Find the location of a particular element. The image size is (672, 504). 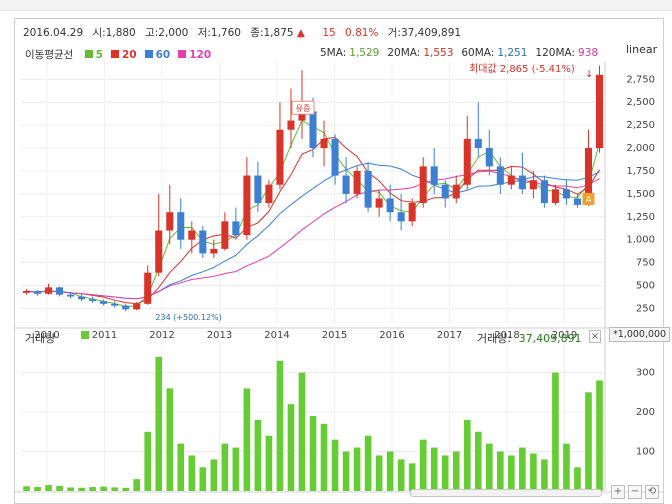

y-tick-label: 500 is located at coordinates (645, 286).